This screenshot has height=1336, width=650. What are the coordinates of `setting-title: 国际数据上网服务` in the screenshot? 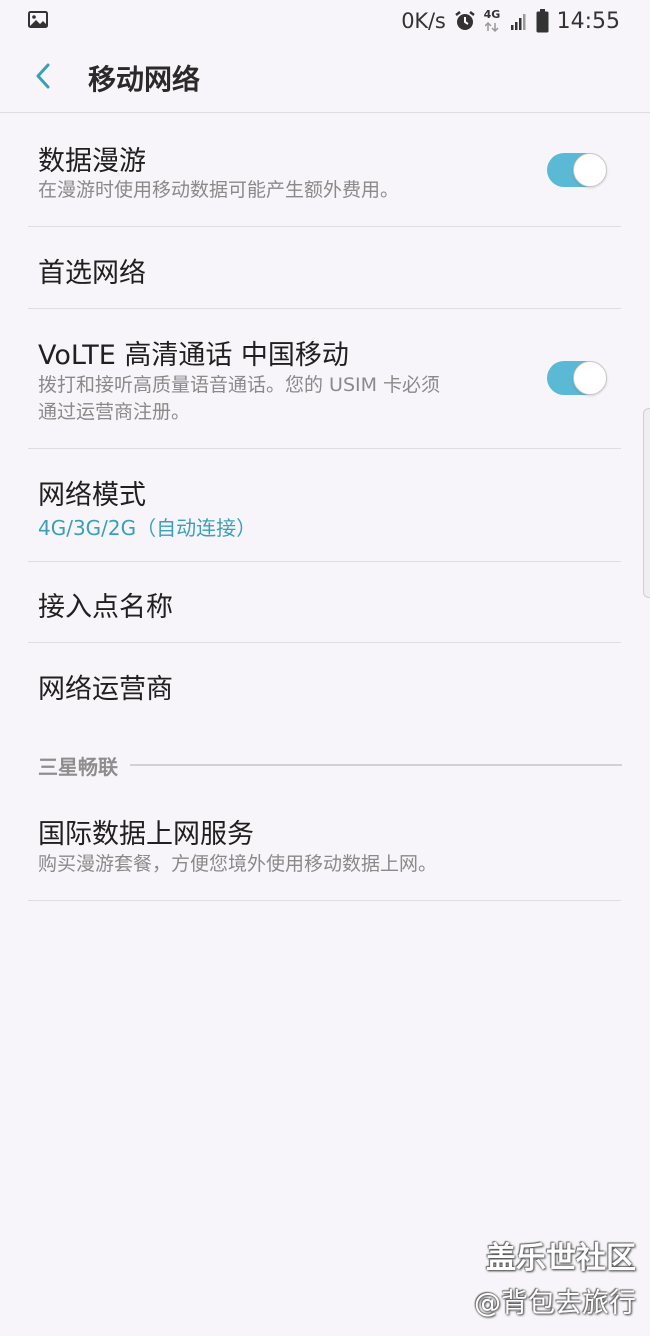 It's located at (146, 834).